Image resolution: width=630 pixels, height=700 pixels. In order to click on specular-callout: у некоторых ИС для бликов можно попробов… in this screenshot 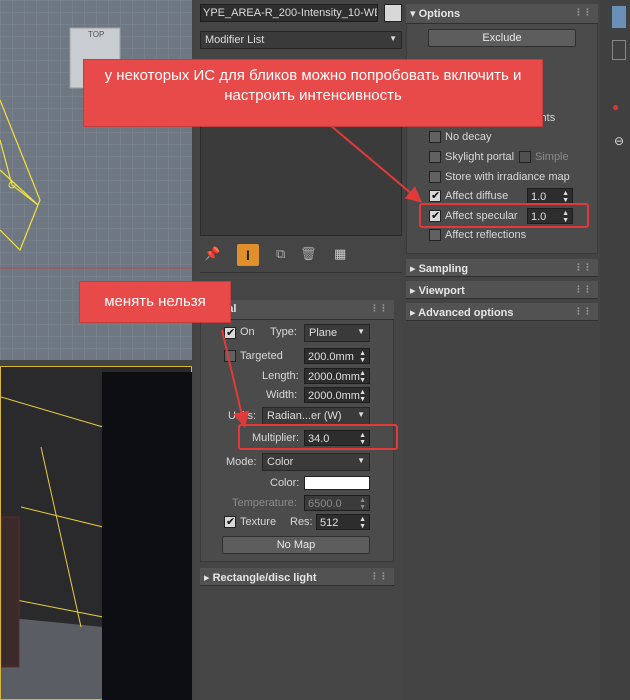, I will do `click(313, 93)`.